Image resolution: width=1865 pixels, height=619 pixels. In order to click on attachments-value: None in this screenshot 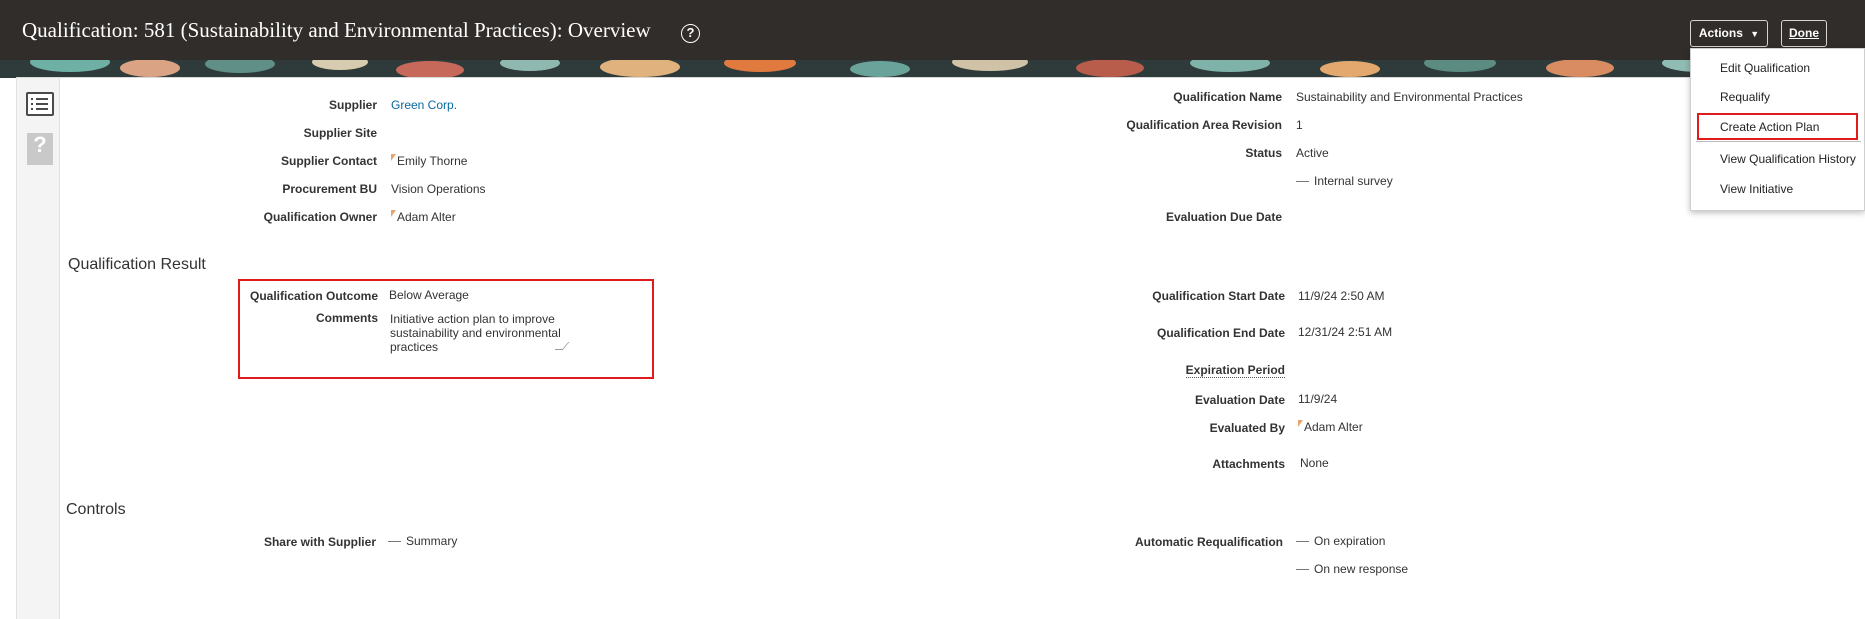, I will do `click(1314, 463)`.